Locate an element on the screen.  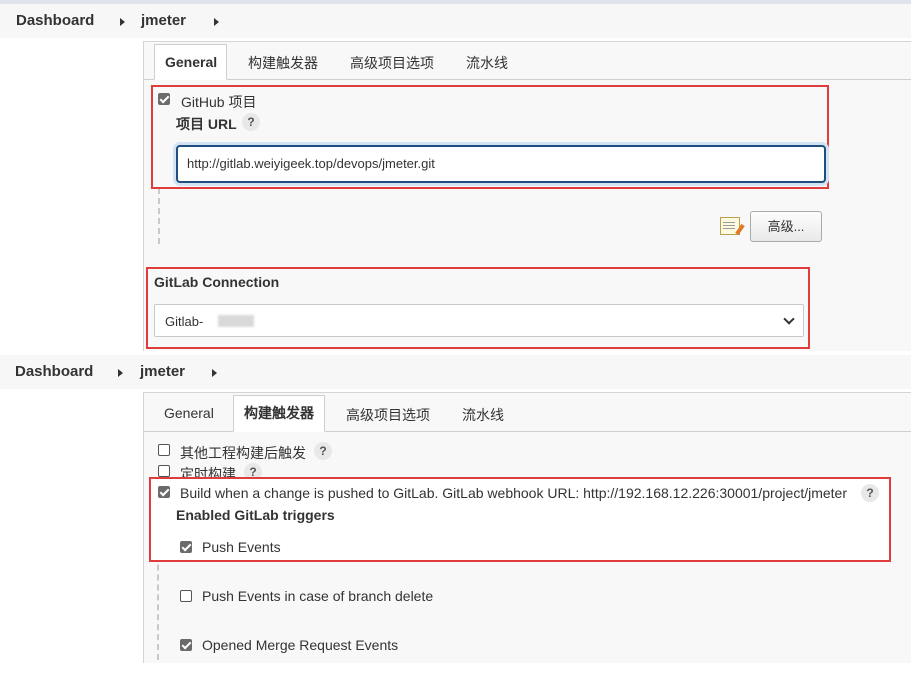
push-events-branch-delete-label: Push Events in case of branch delete is located at coordinates (318, 596).